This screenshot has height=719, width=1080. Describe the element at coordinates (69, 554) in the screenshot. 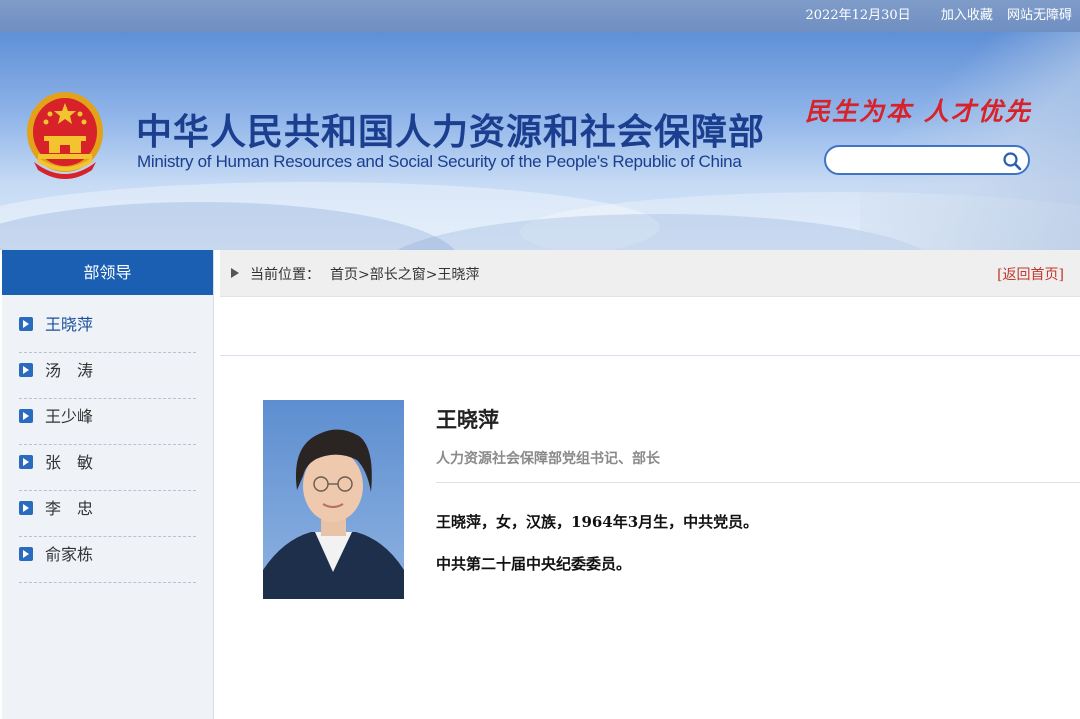

I see `sidebar-item-label: 俞家栋` at that location.